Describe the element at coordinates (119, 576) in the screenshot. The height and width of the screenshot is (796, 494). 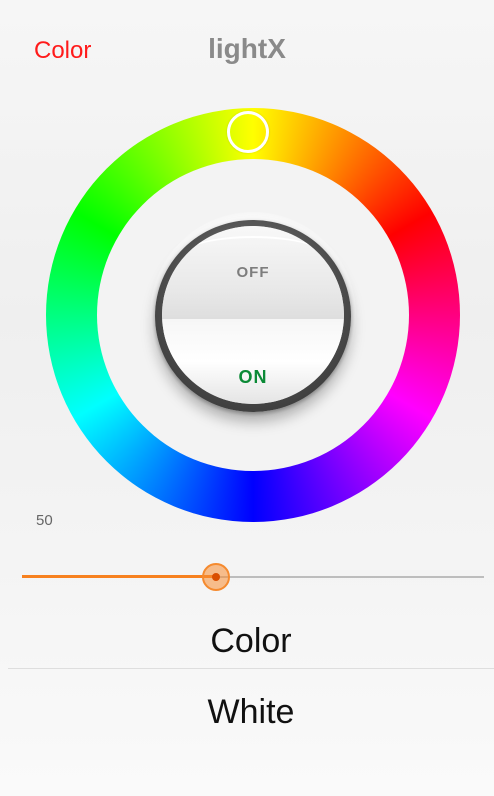
I see `slider-fill` at that location.